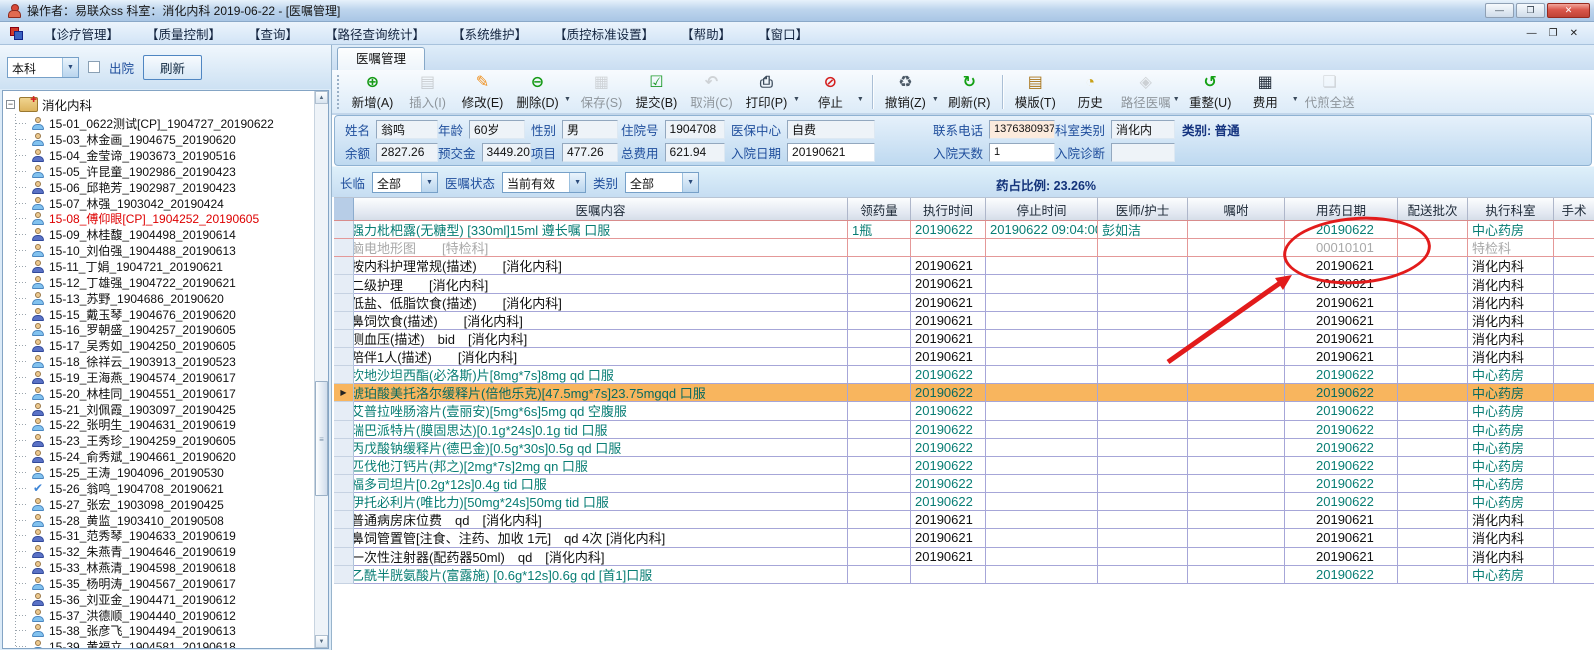 Image resolution: width=1594 pixels, height=650 pixels. Describe the element at coordinates (964, 338) in the screenshot. I see `order-row: 测血压(描述) bid [消化内科] 20190621 20190621 消化内科` at that location.